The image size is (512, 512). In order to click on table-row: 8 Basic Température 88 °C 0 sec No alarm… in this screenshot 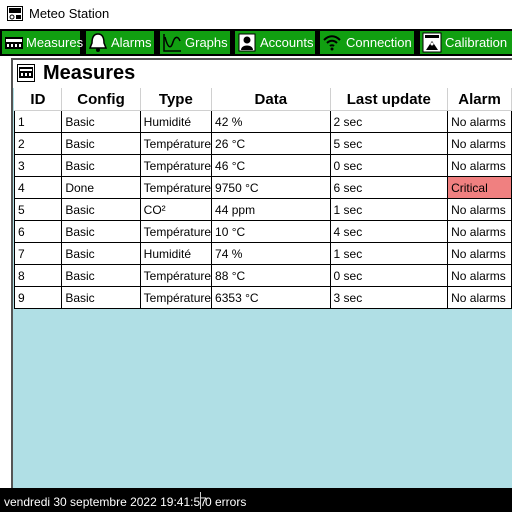, I will do `click(262, 275)`.